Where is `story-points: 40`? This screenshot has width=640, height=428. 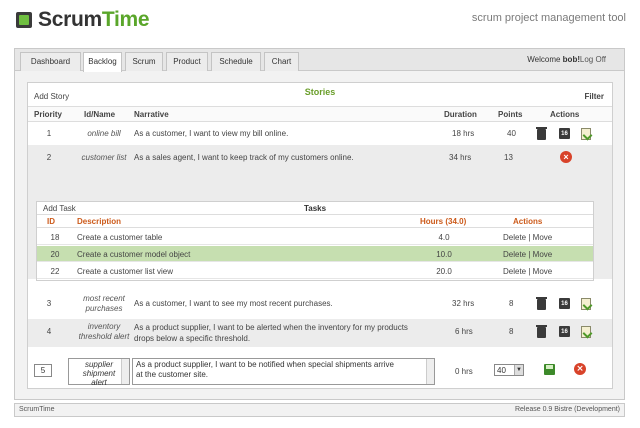
story-points: 40 is located at coordinates (511, 133).